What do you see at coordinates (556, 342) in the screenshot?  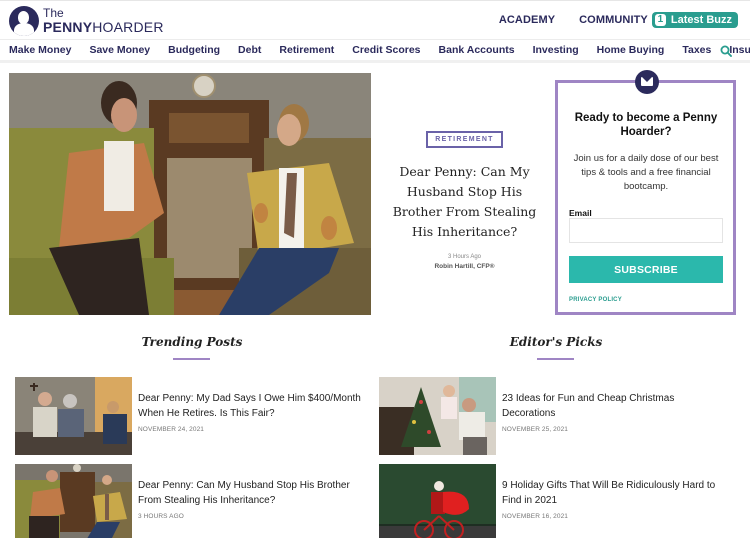 I see `editors-picks-heading: Editor's Picks` at bounding box center [556, 342].